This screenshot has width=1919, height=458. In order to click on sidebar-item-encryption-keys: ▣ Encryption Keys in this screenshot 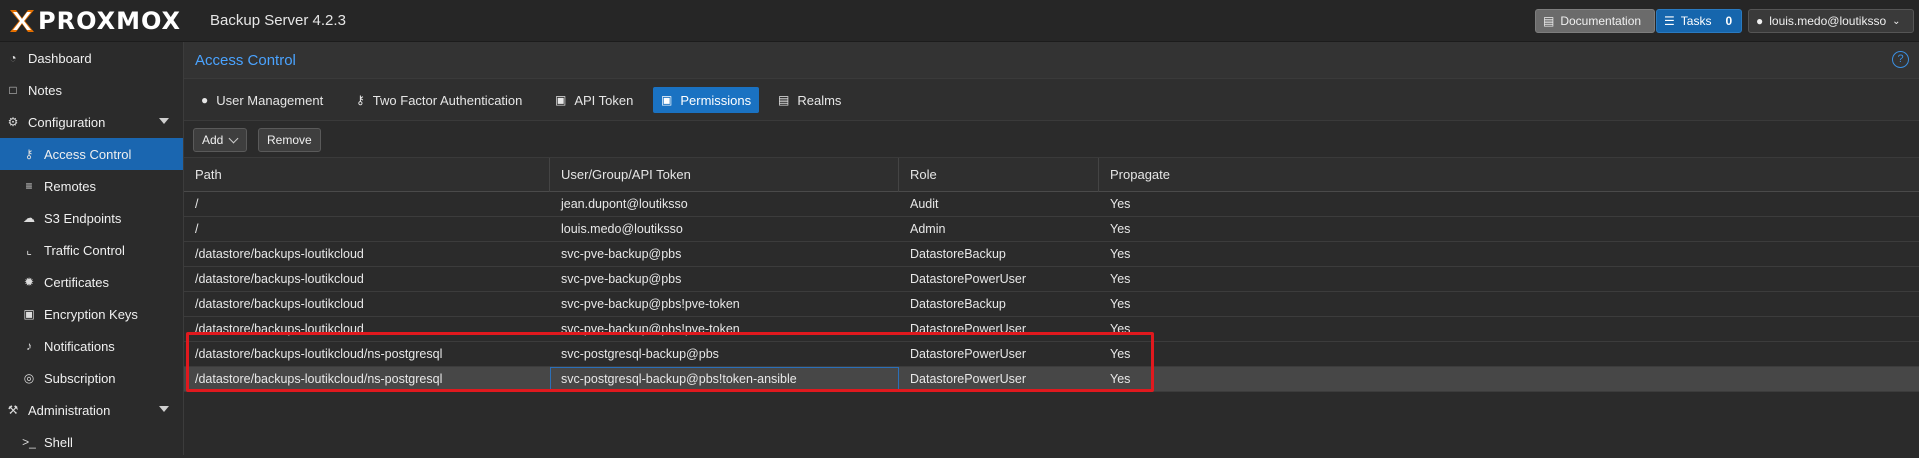, I will do `click(91, 314)`.